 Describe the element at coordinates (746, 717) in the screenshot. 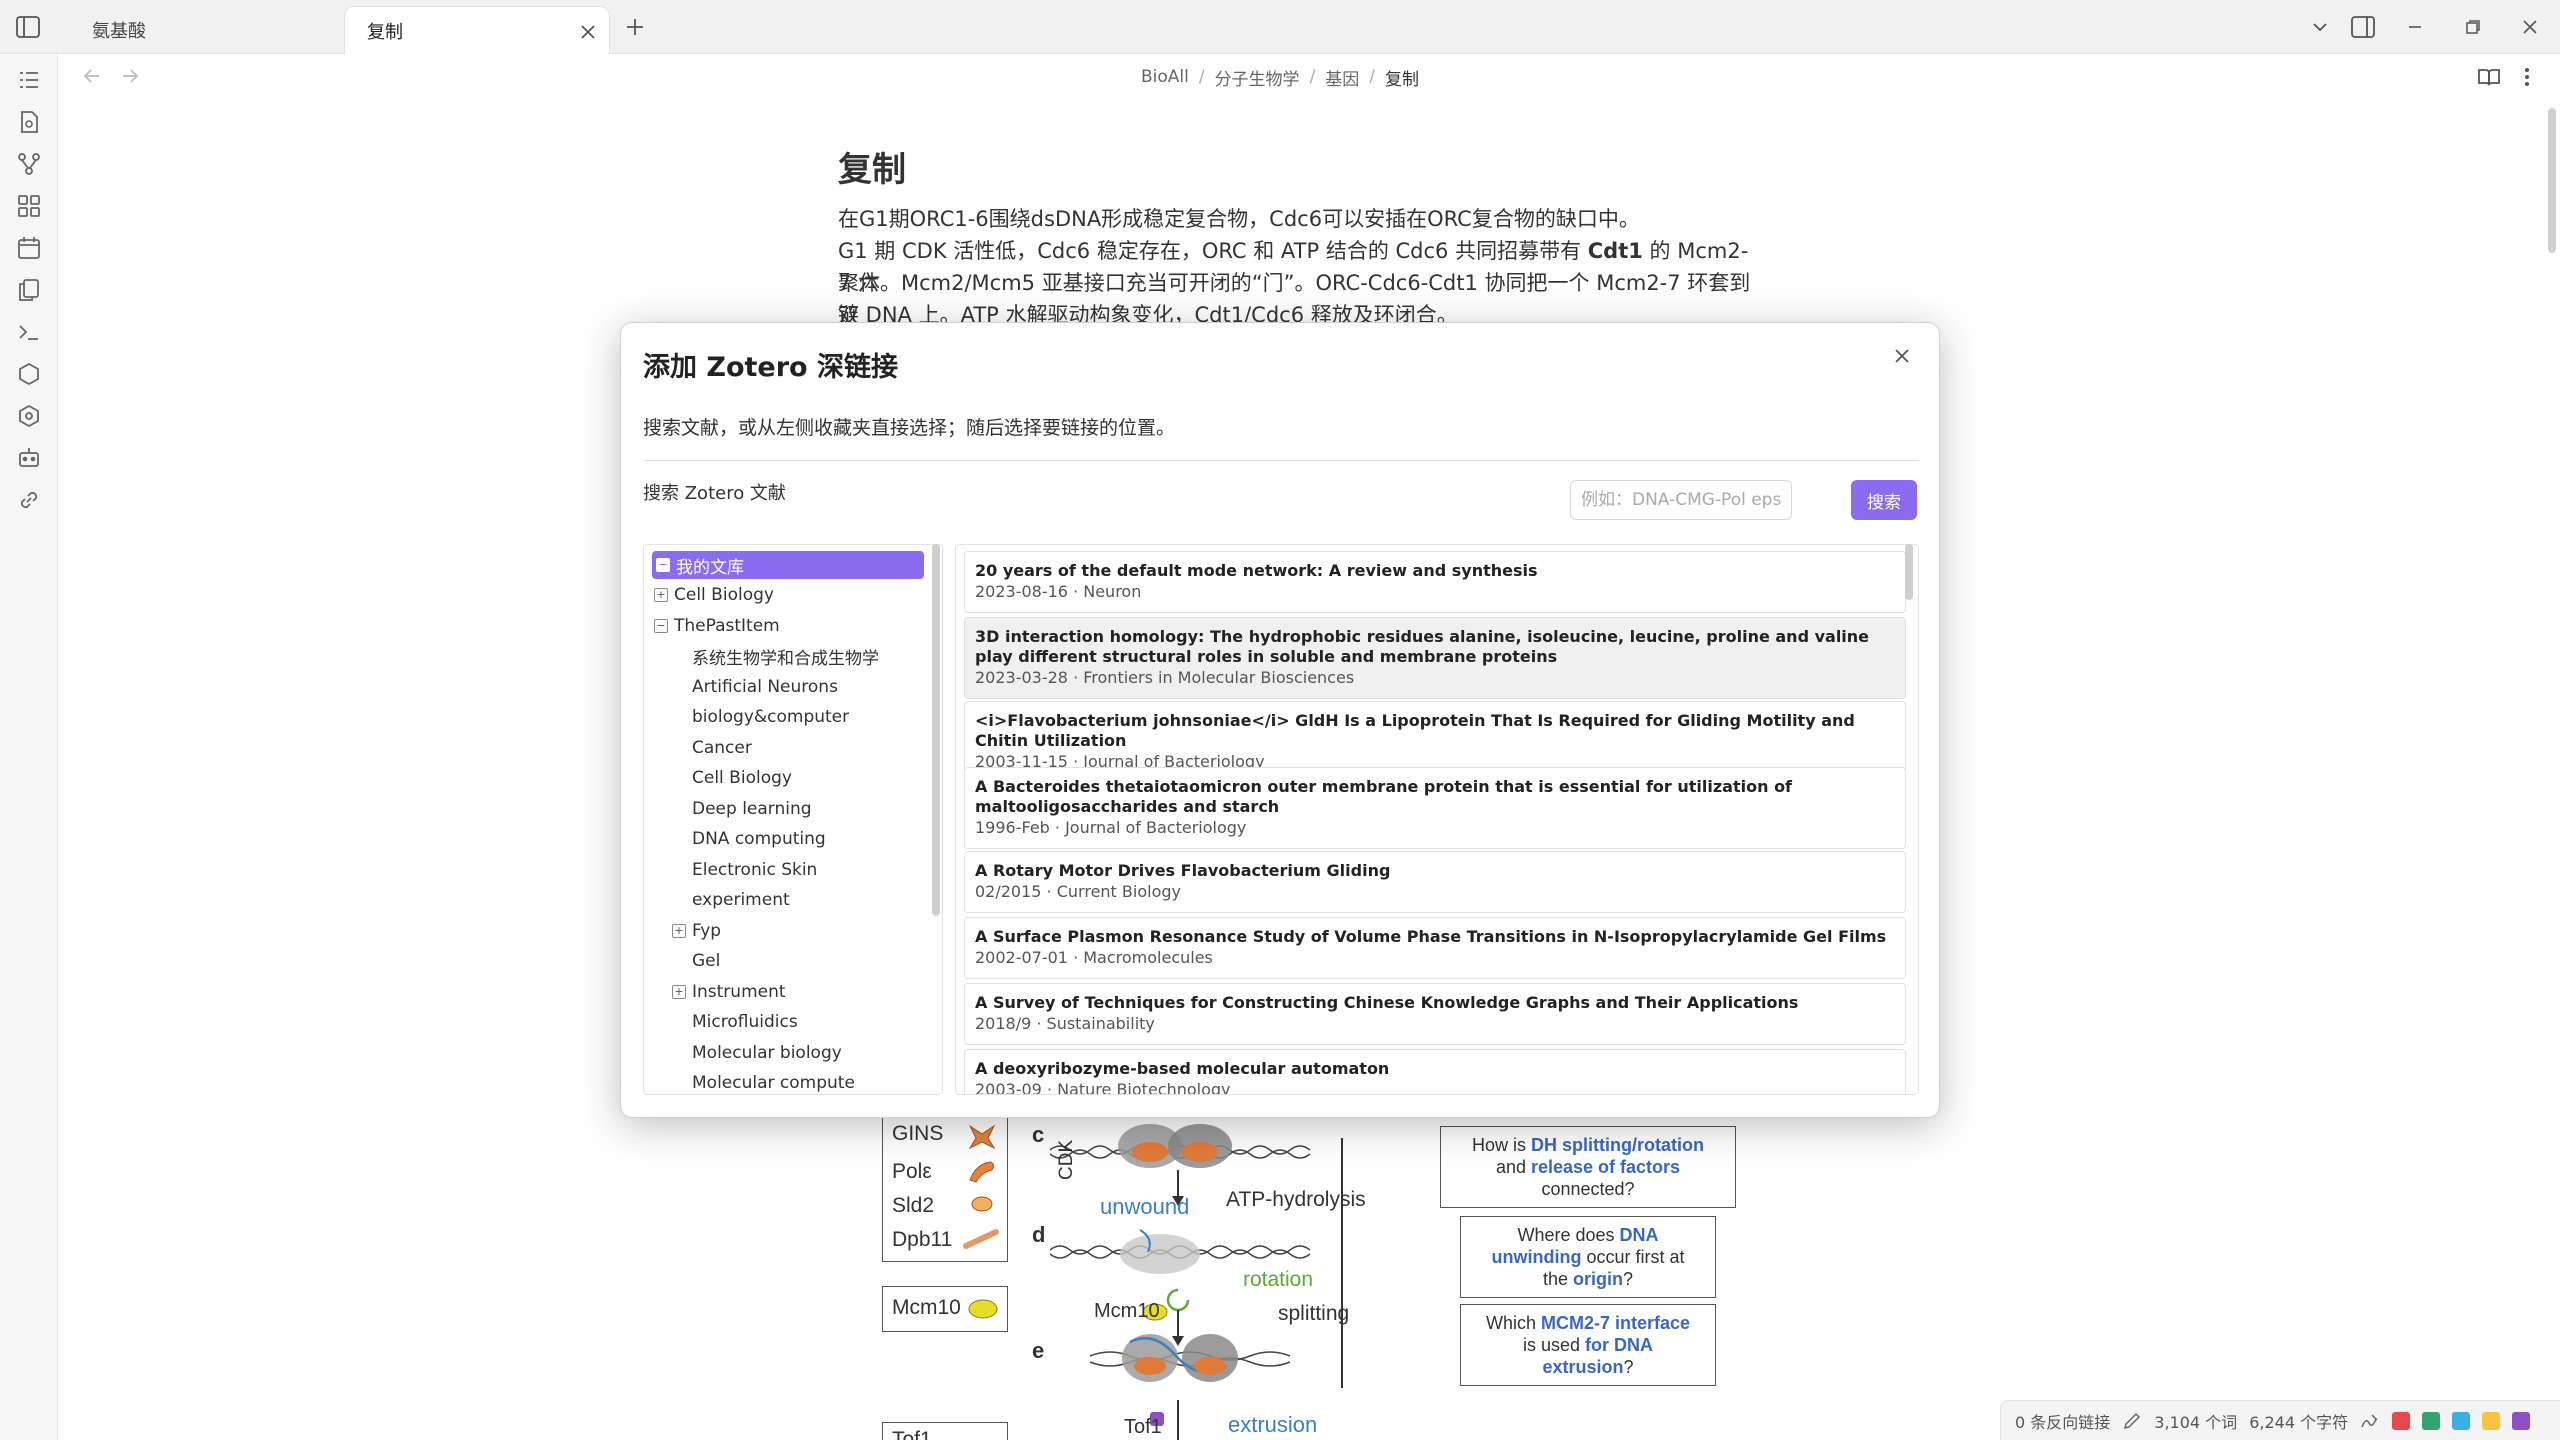

I see `tree-item: biology&computer` at that location.